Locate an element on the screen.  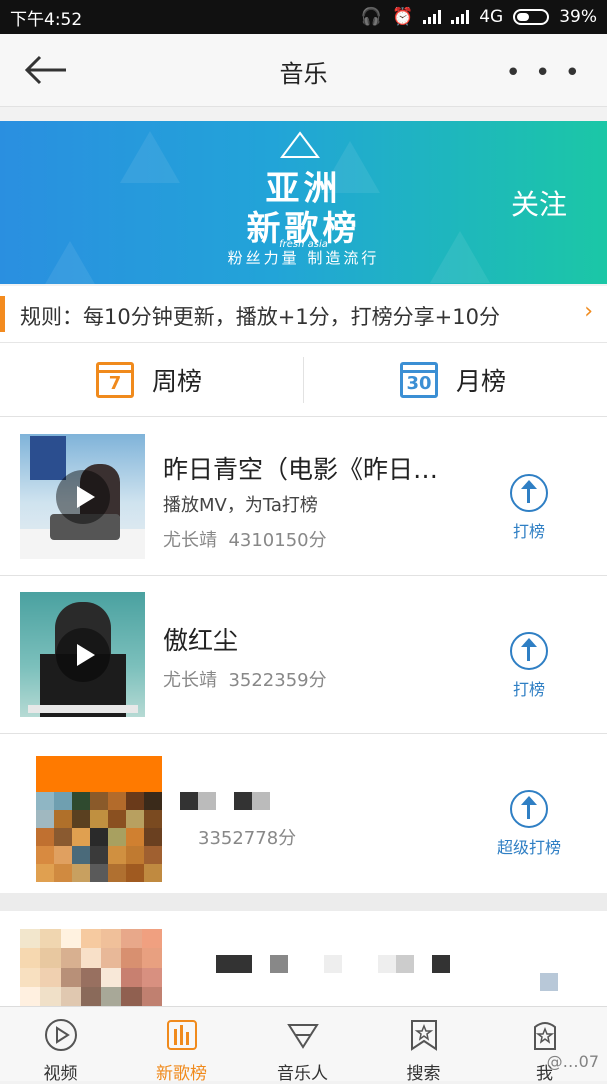
nav-label: 新歌榜 is located at coordinates (181, 1074).